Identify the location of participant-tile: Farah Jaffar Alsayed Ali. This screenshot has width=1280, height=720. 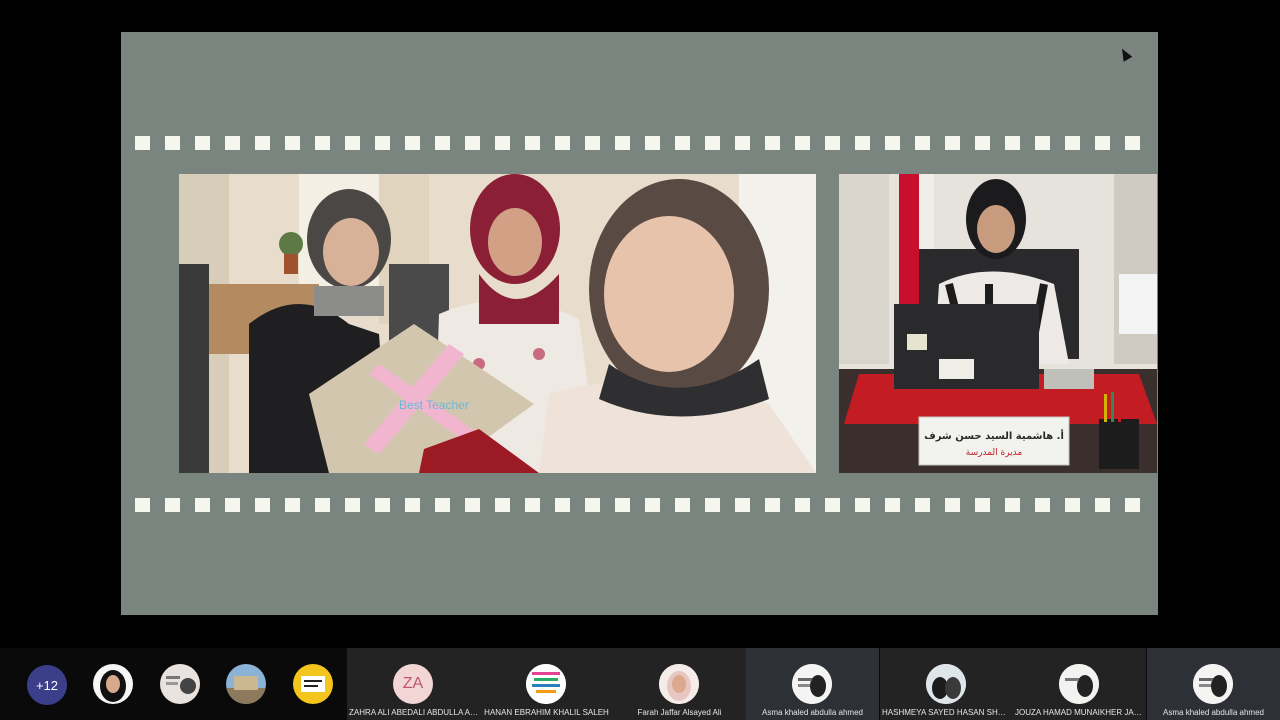
(679, 684).